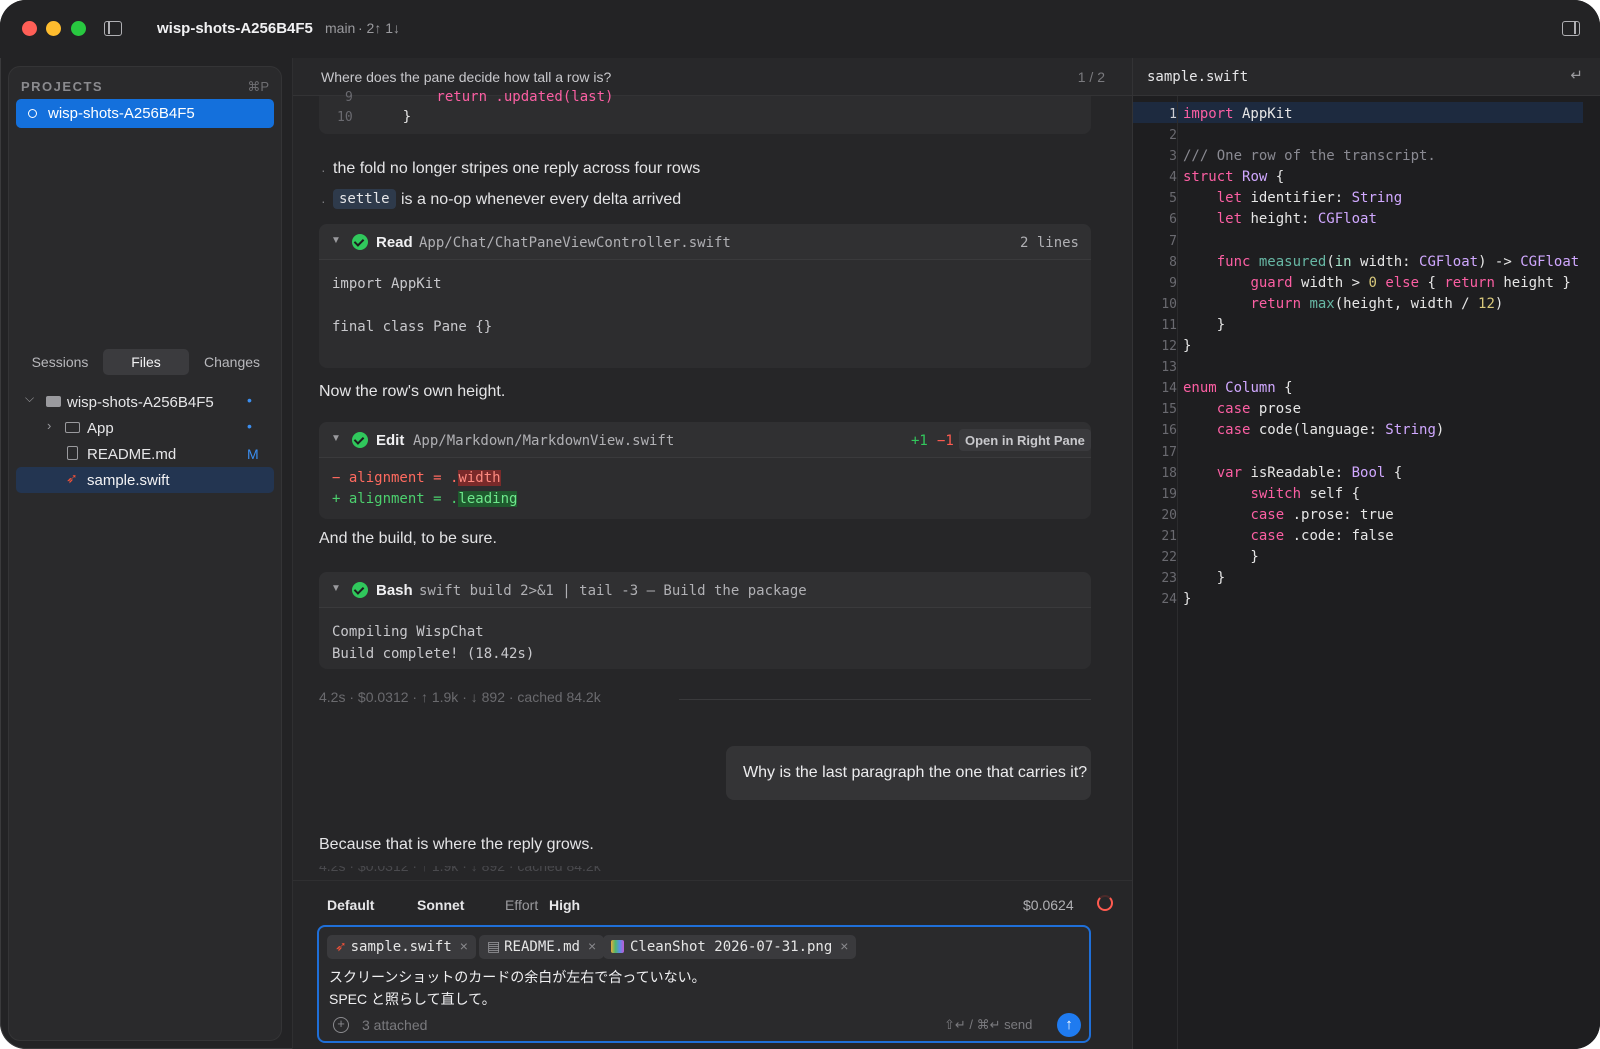  What do you see at coordinates (53, 28) in the screenshot?
I see `minimize-window-button` at bounding box center [53, 28].